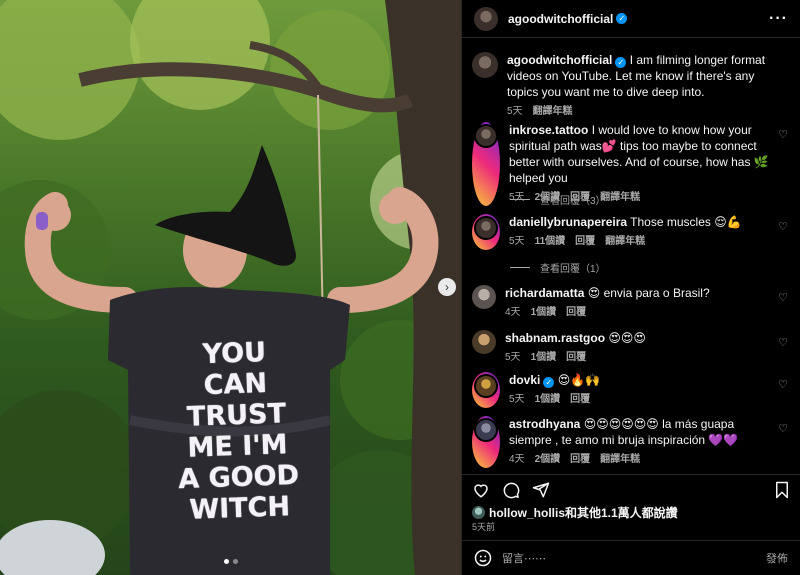 The height and width of the screenshot is (575, 800). Describe the element at coordinates (555, 338) in the screenshot. I see `comment-username: shabnam.rastgoo` at that location.